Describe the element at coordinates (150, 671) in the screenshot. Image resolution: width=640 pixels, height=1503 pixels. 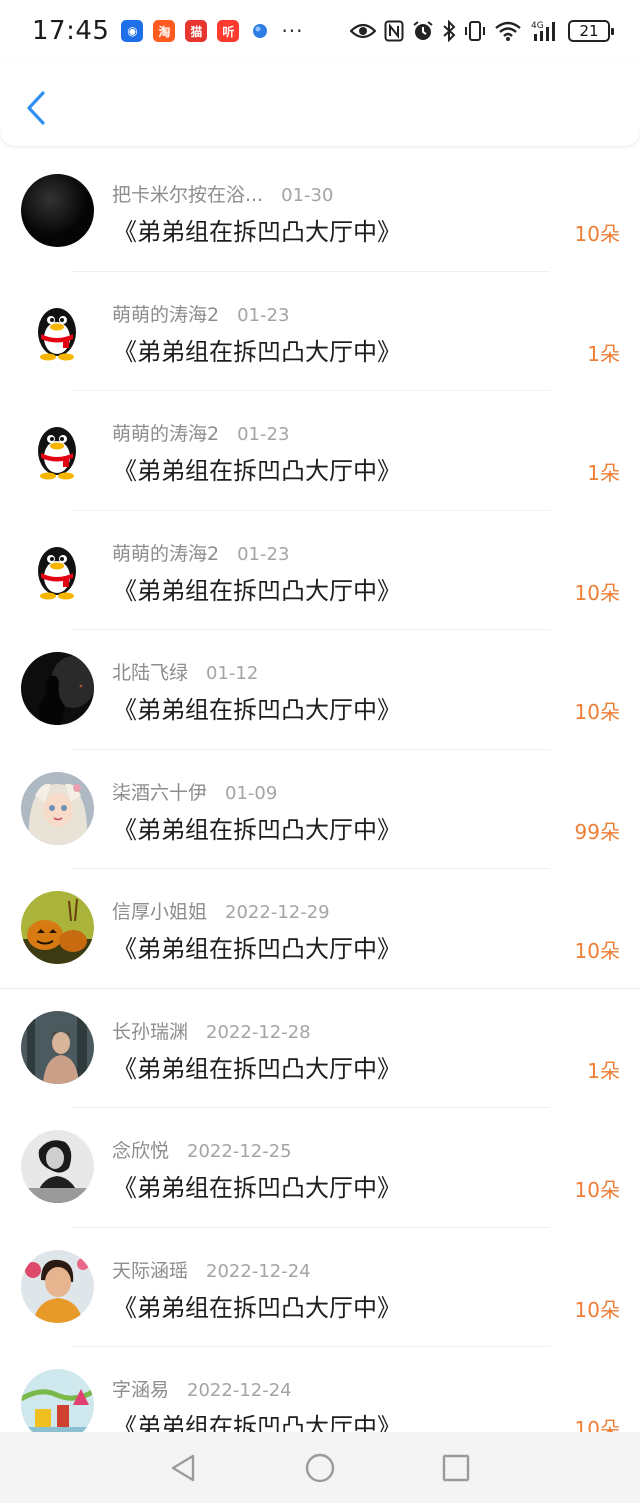
I see `user-name: 北陆飞绿` at that location.